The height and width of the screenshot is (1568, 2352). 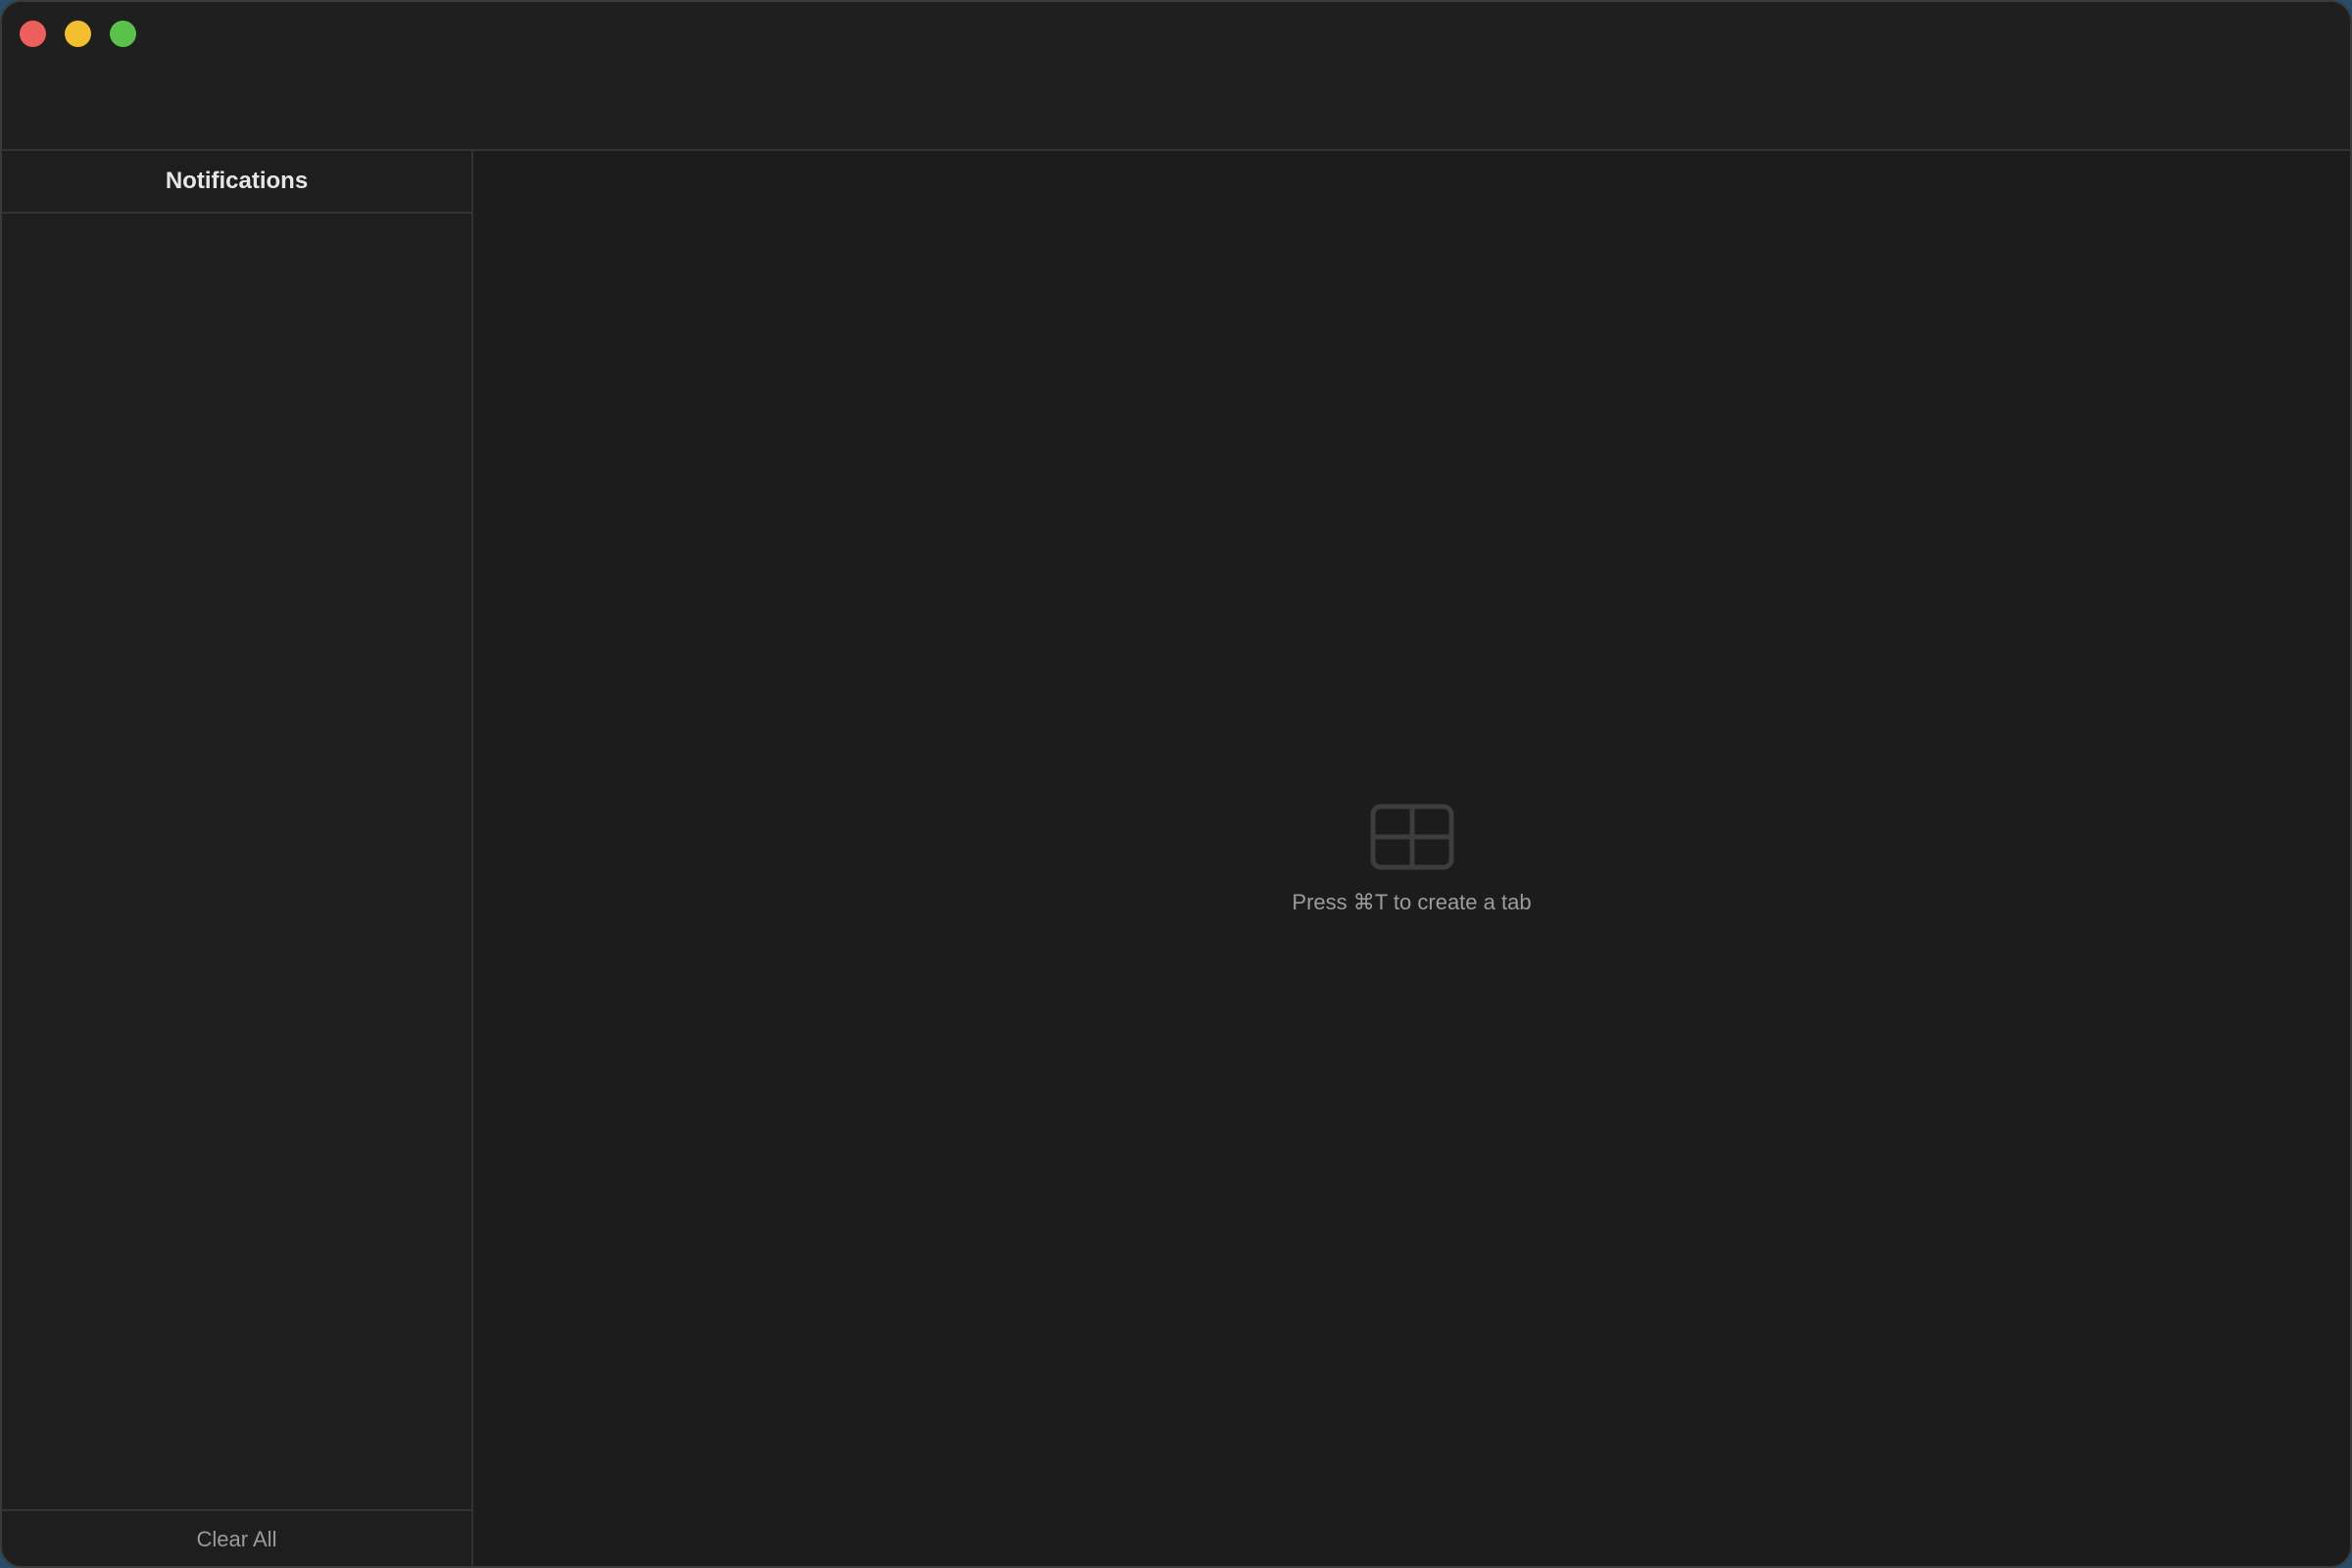 What do you see at coordinates (1411, 837) in the screenshot?
I see `grid-layout-icon` at bounding box center [1411, 837].